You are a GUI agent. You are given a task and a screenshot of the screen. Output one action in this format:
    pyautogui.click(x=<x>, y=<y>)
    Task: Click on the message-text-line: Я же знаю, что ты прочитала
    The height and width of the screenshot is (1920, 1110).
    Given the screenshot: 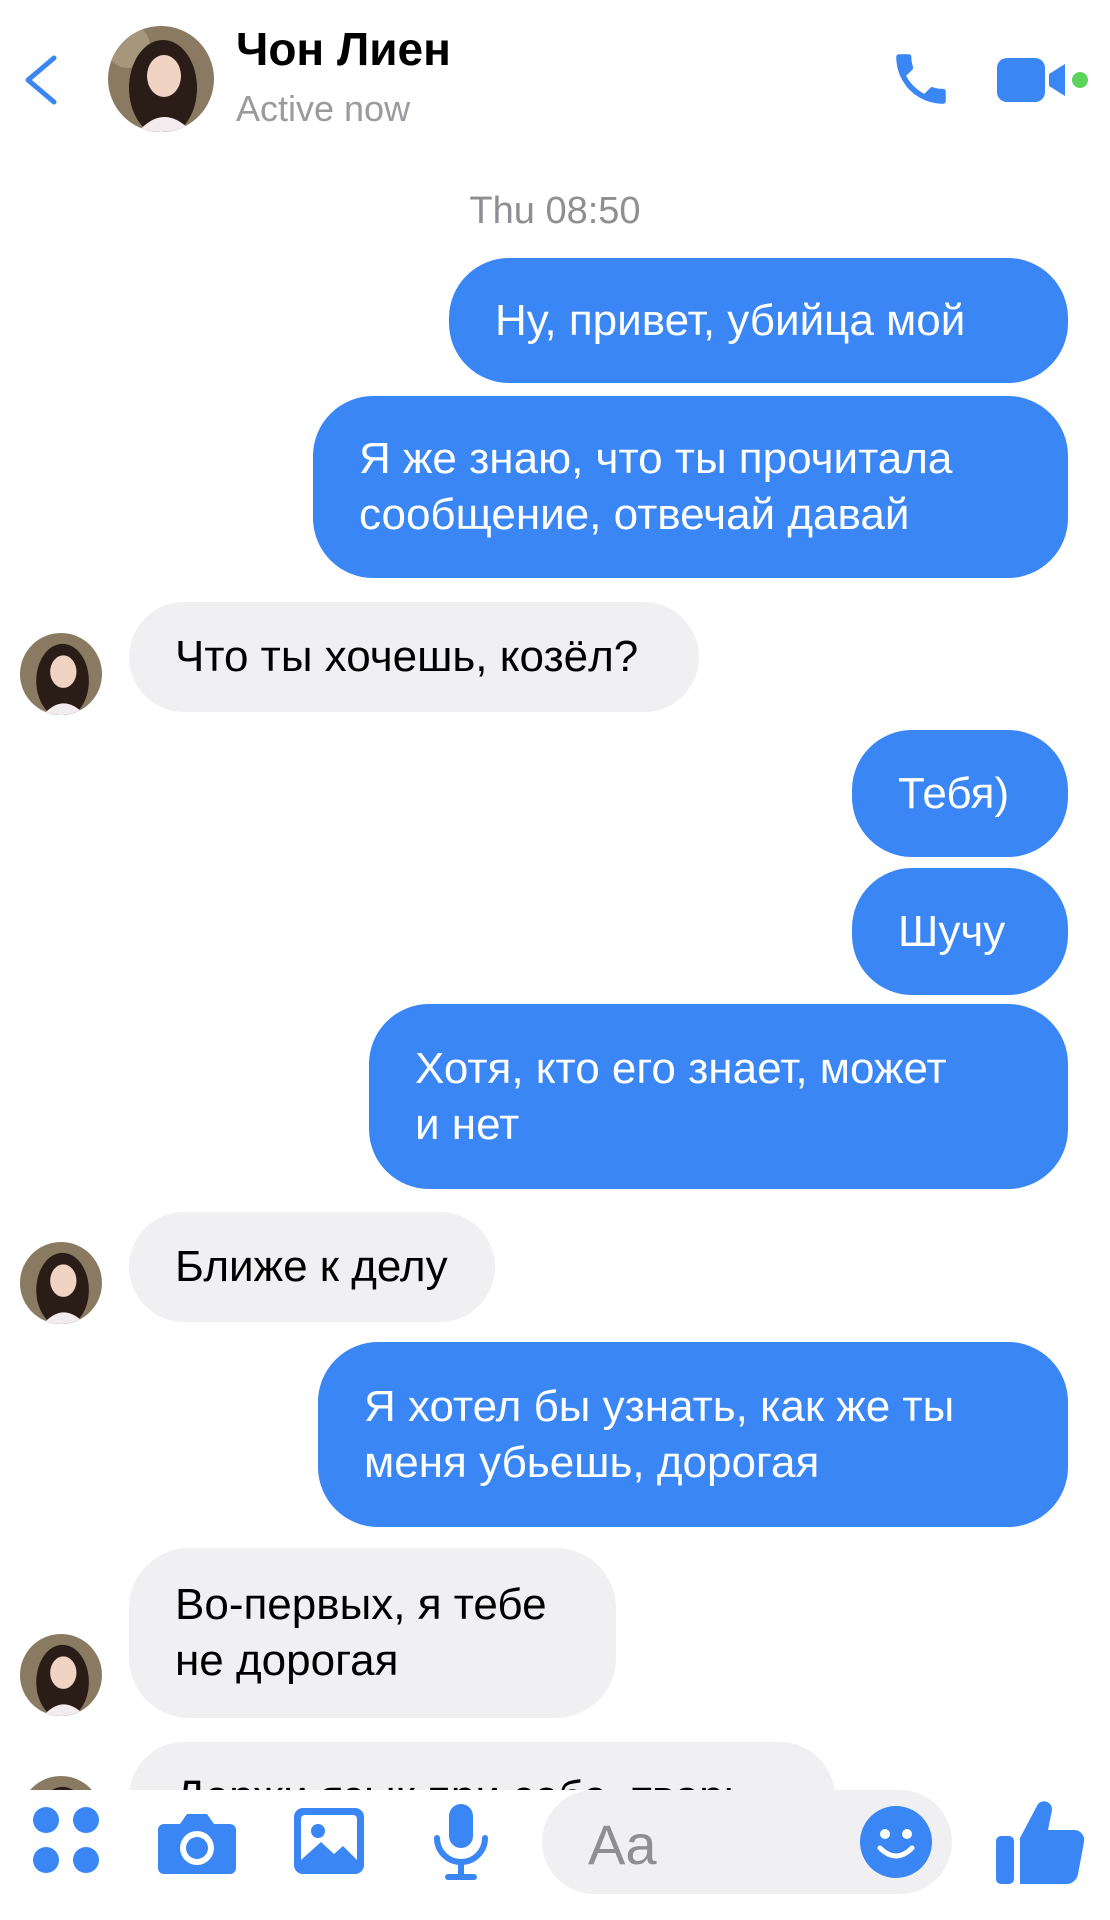 What is the action you would take?
    pyautogui.click(x=656, y=458)
    